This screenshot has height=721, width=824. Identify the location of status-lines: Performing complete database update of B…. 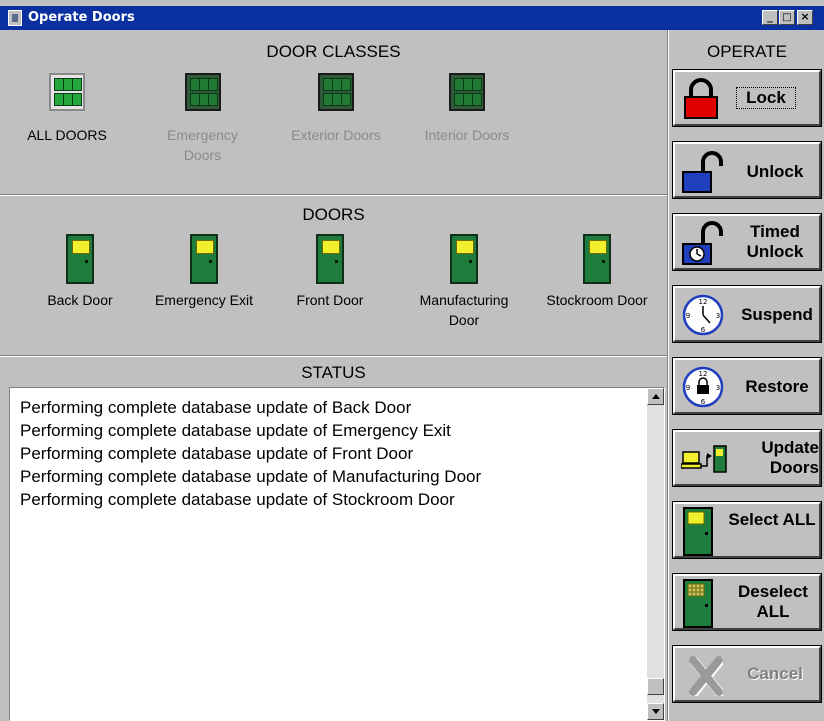
(250, 453).